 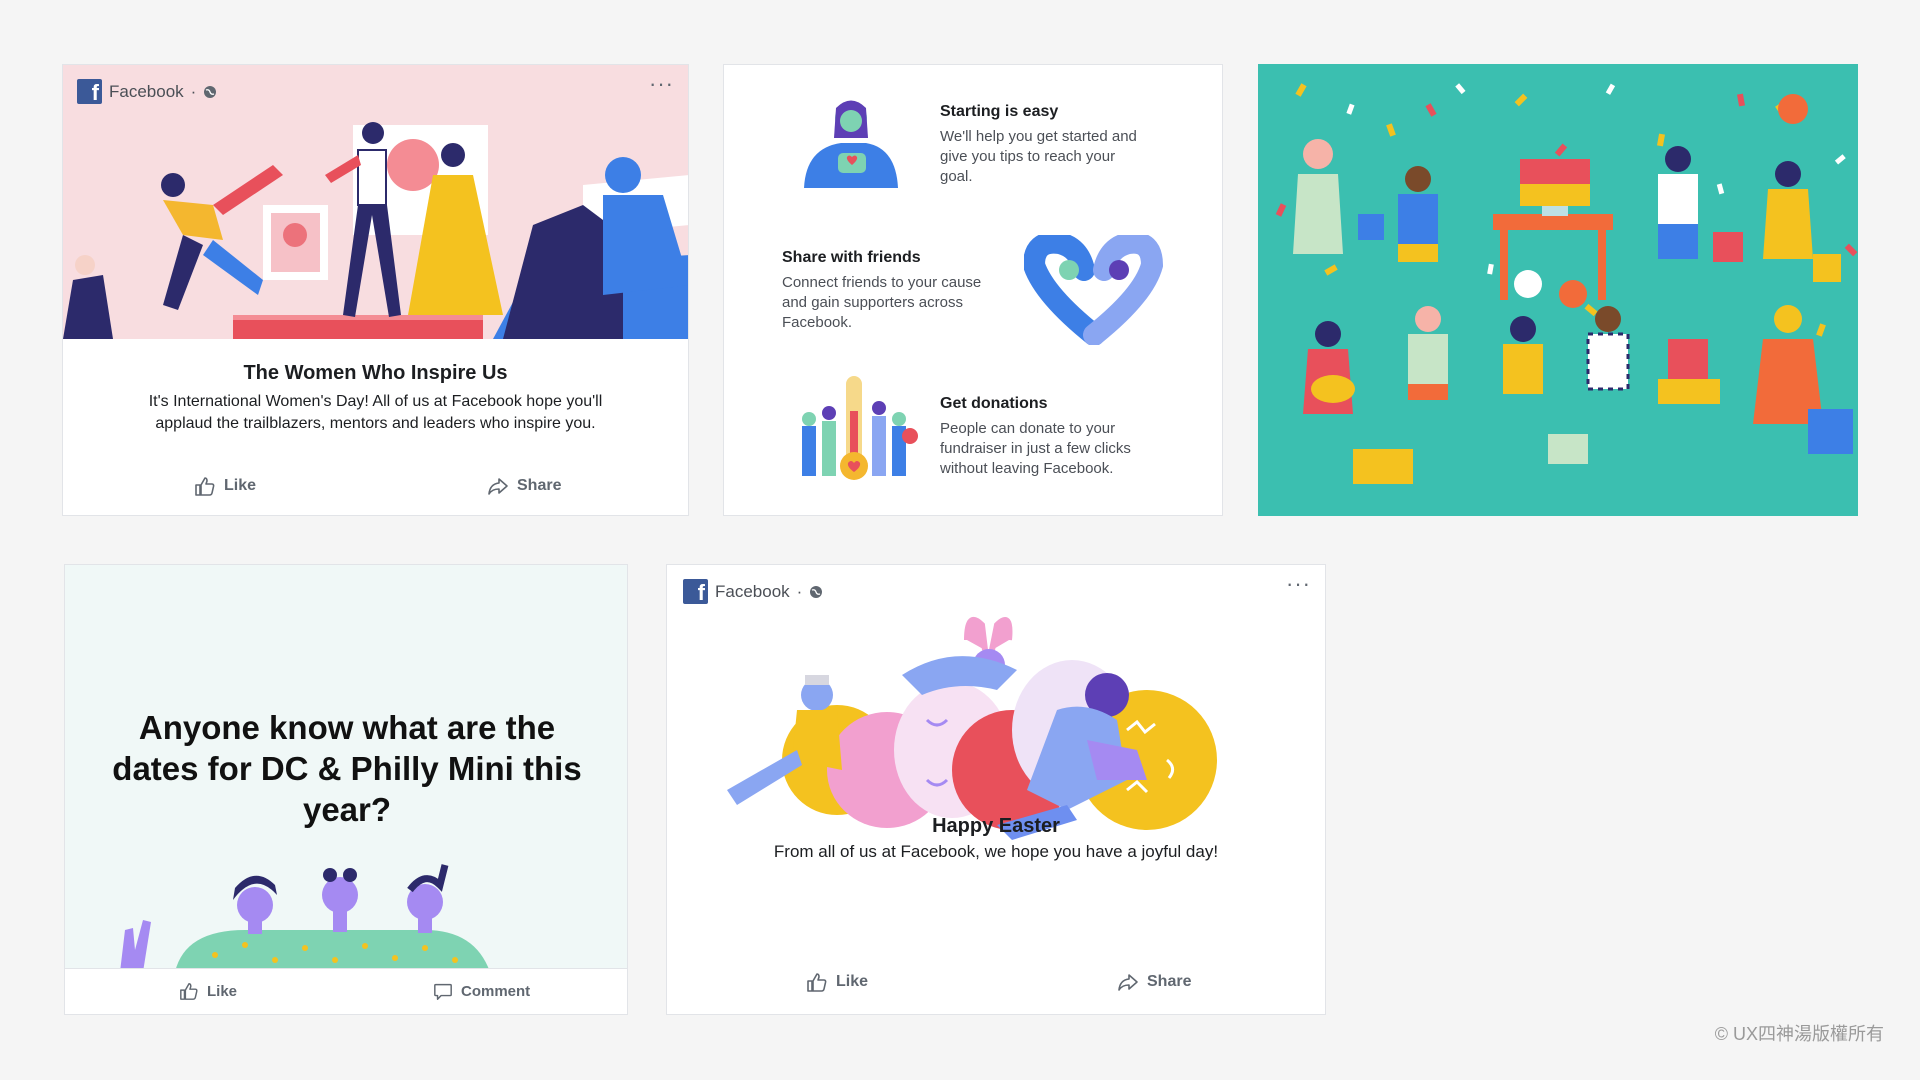 I want to click on post-title: The Women Who Inspire Us, so click(x=375, y=373).